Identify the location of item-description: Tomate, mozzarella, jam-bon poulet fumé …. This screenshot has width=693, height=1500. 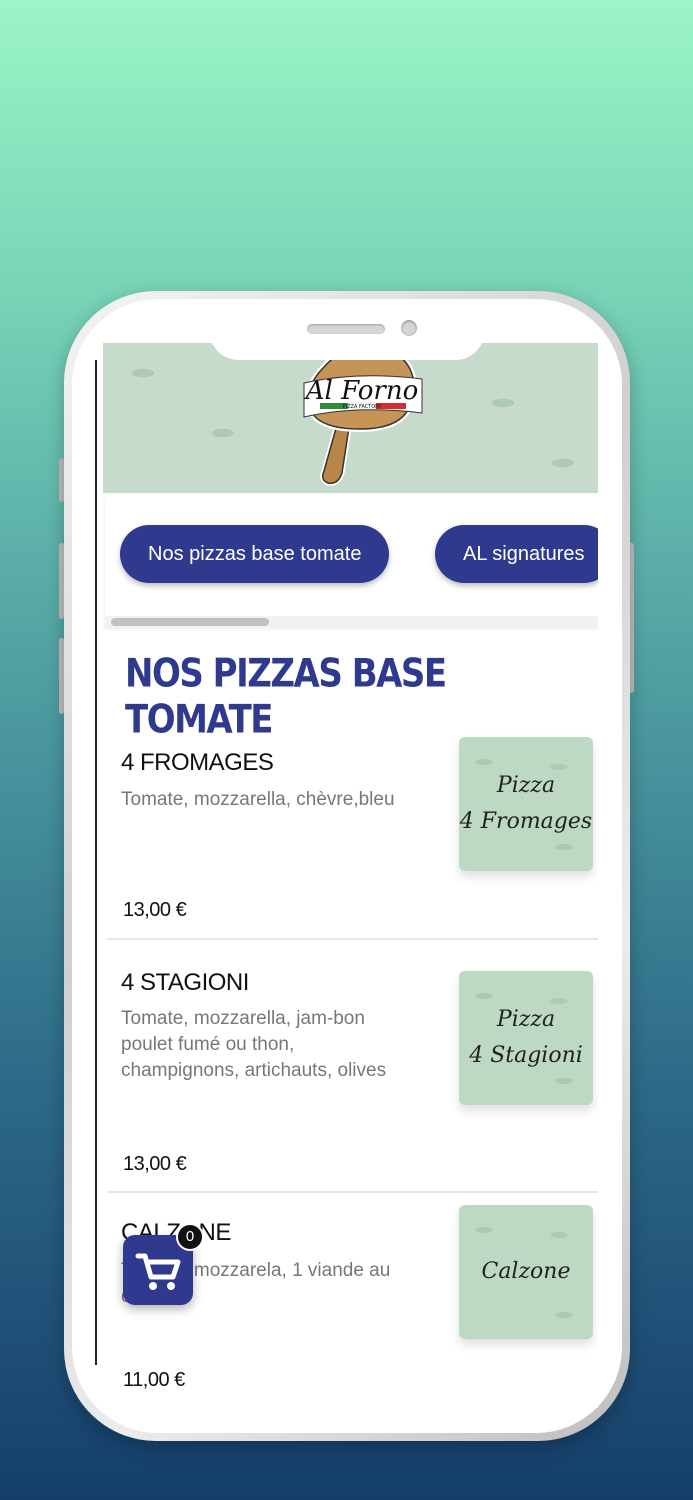
(254, 1044).